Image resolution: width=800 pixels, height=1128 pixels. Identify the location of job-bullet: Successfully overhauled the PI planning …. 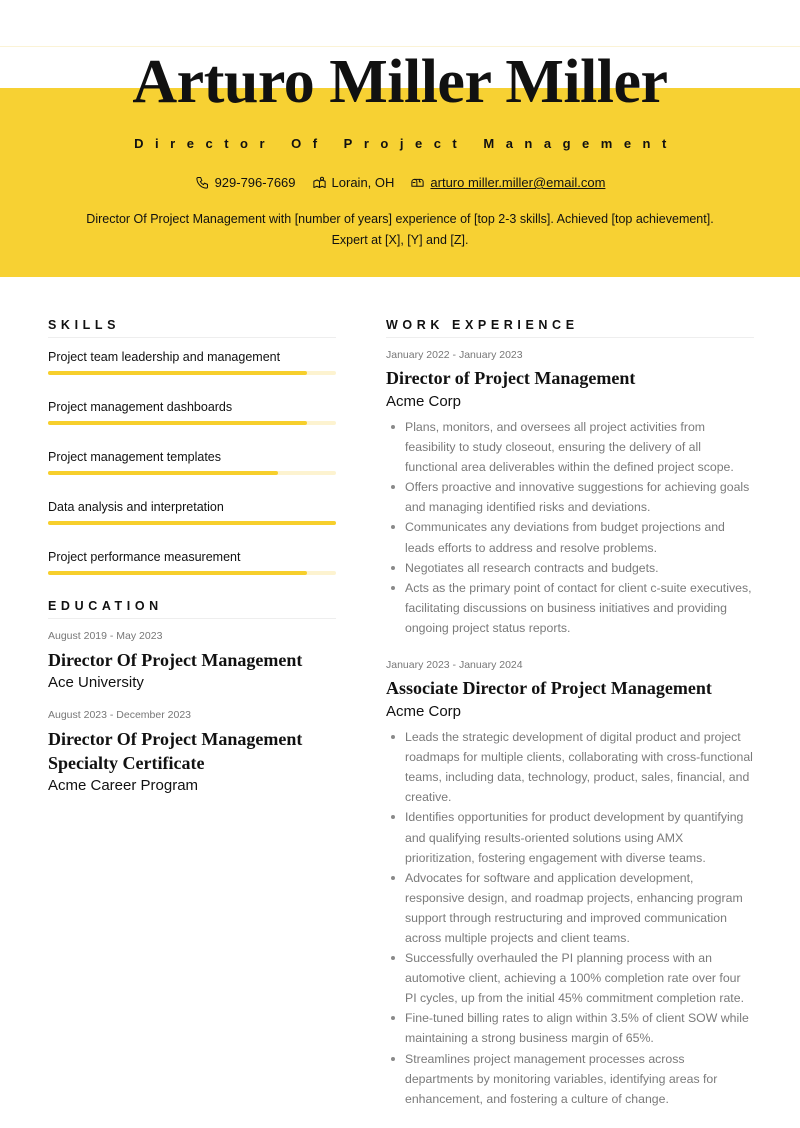
(570, 978).